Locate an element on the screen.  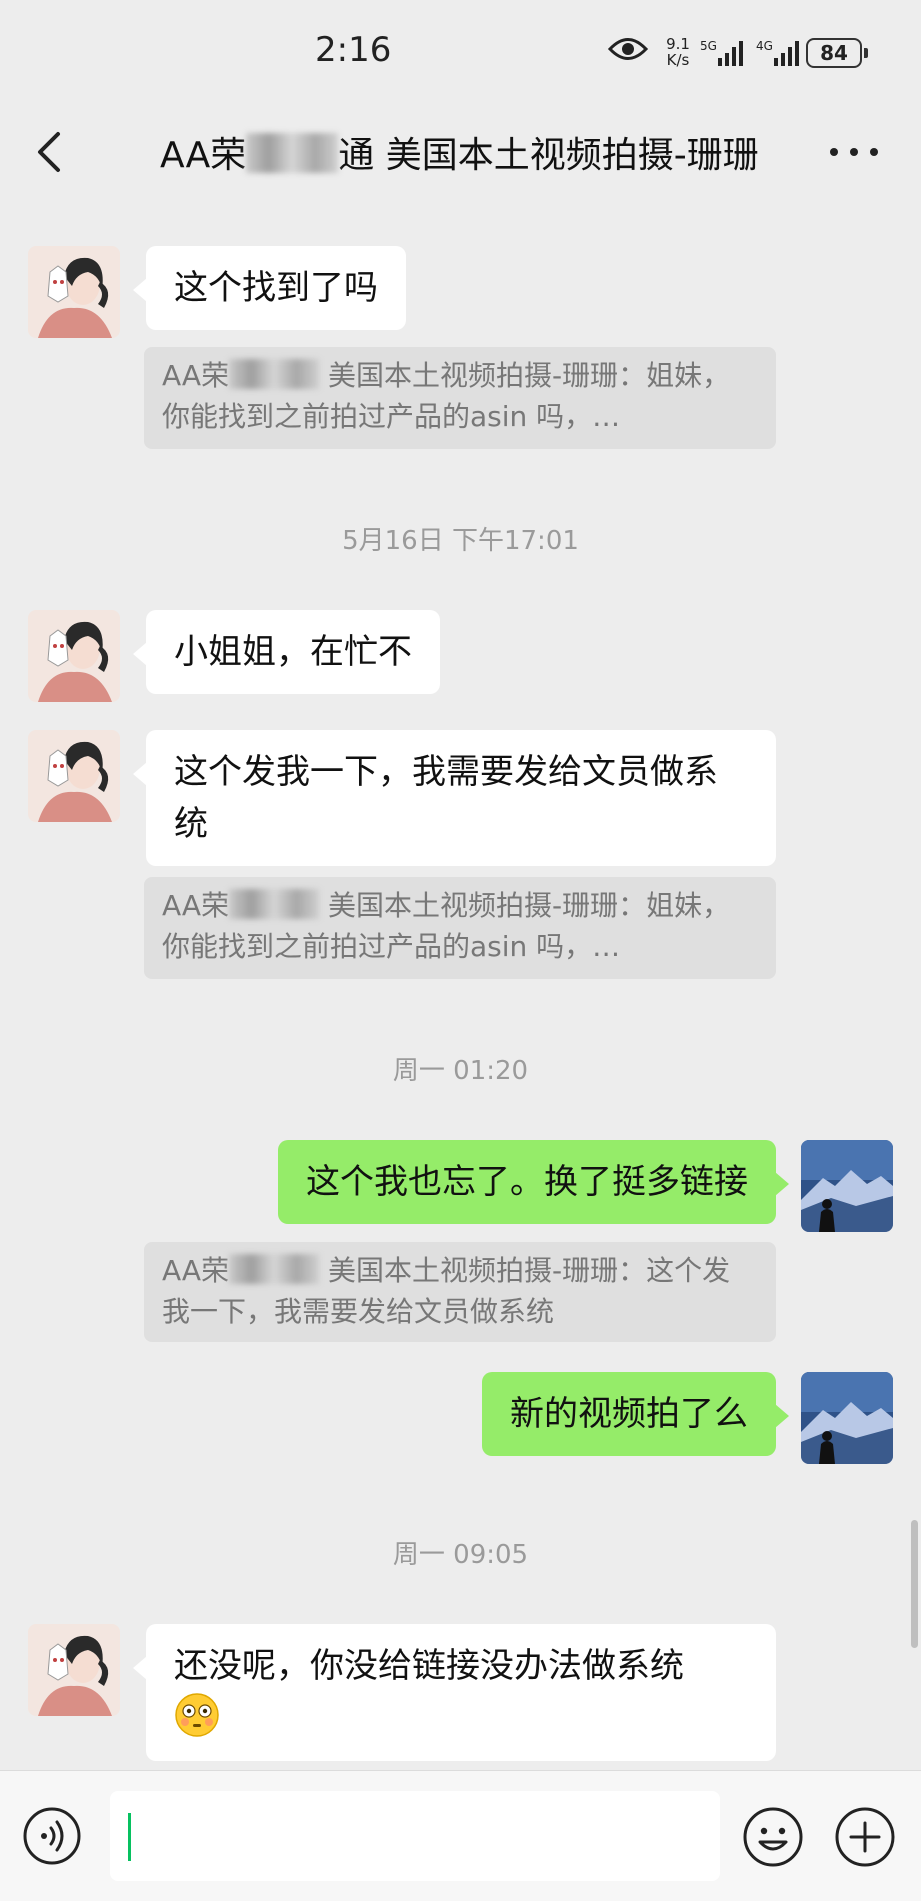
received-message-bubble: 还没呢，你没给链接没办法做系统 is located at coordinates (454, 1692).